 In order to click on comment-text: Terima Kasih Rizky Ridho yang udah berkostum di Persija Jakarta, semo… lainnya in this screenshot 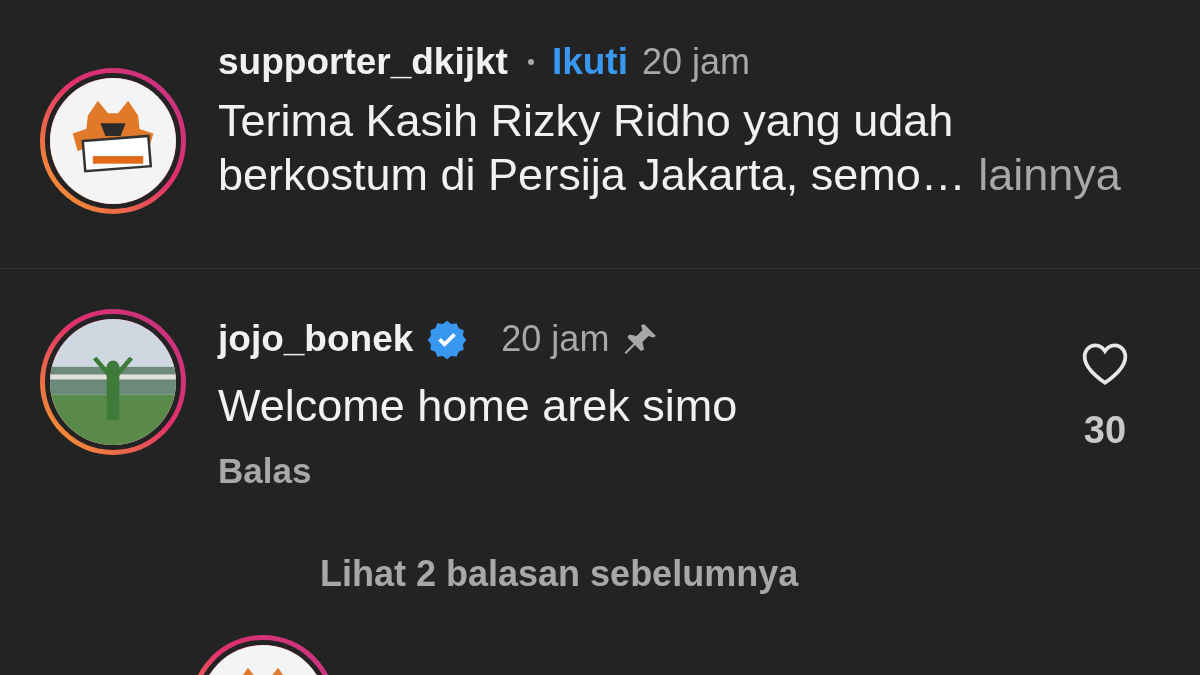, I will do `click(670, 148)`.